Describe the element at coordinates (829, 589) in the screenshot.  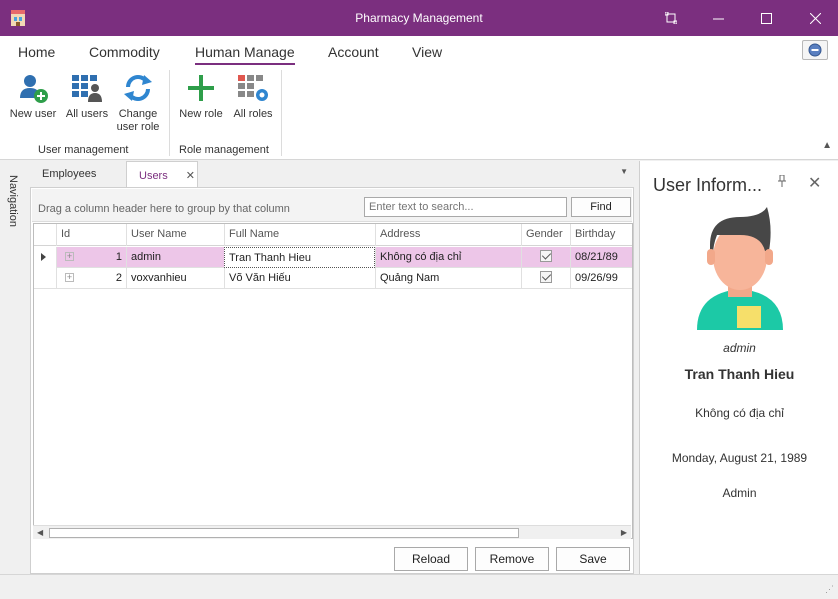
I see `resize-grip-icon: ⋰` at that location.